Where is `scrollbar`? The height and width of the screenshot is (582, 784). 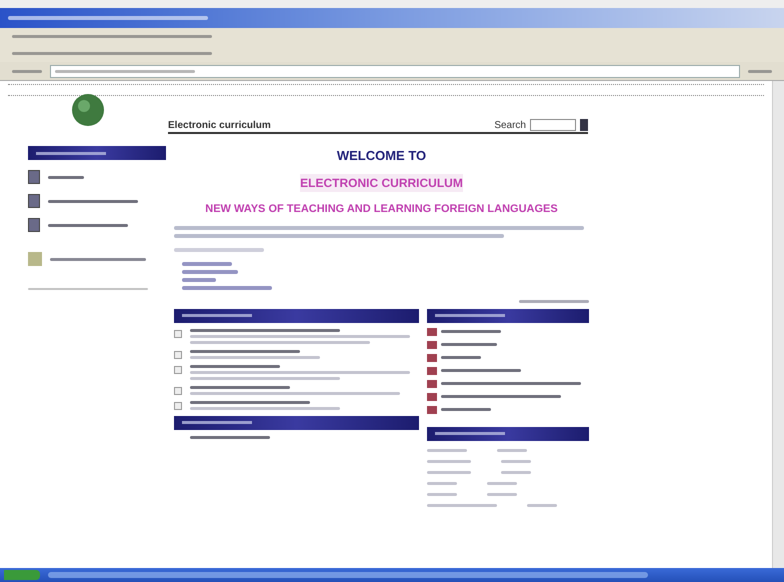 scrollbar is located at coordinates (778, 324).